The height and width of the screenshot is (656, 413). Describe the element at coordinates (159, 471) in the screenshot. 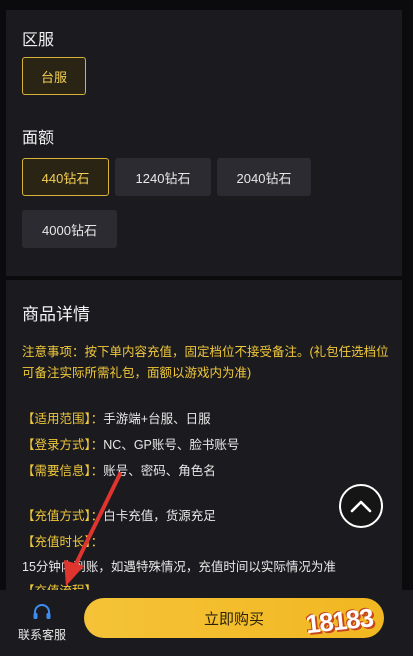

I see `detail-value: 账号、密码、角色名` at that location.